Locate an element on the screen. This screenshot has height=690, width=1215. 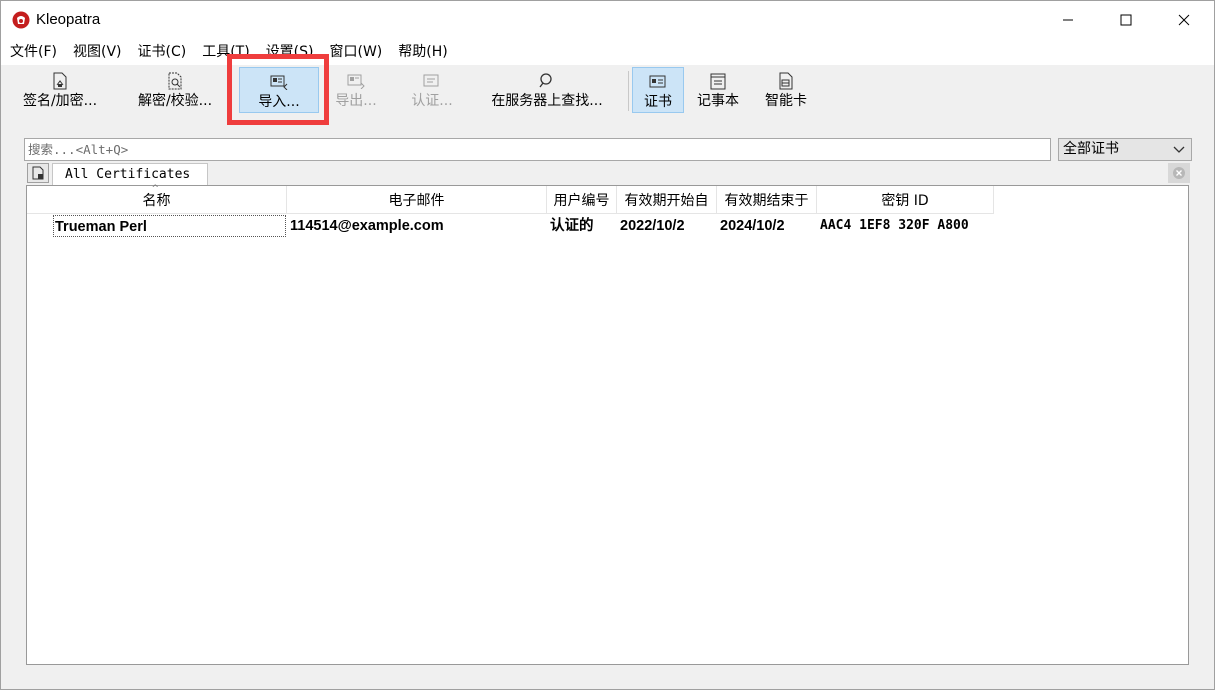
certificate-filter-select: 全部证书 is located at coordinates (1125, 149).